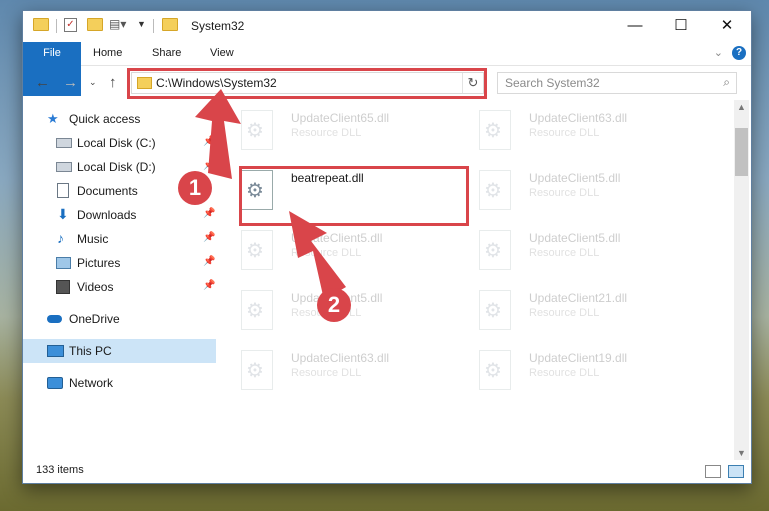 This screenshot has width=769, height=511. Describe the element at coordinates (270, 194) in the screenshot. I see `annotation-arrows` at that location.